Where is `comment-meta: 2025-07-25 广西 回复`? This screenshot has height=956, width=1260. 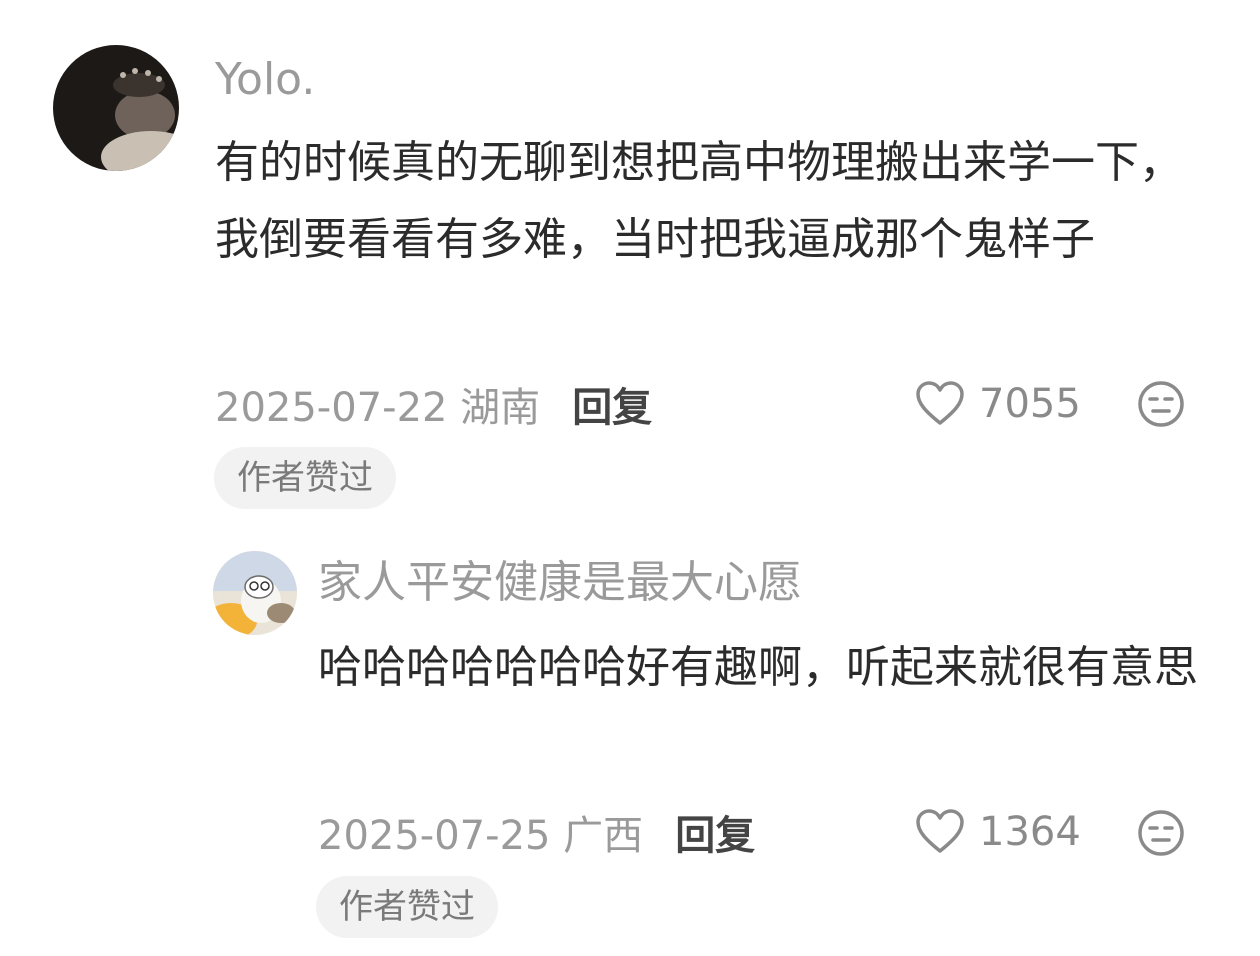 comment-meta: 2025-07-25 广西 回复 is located at coordinates (536, 832).